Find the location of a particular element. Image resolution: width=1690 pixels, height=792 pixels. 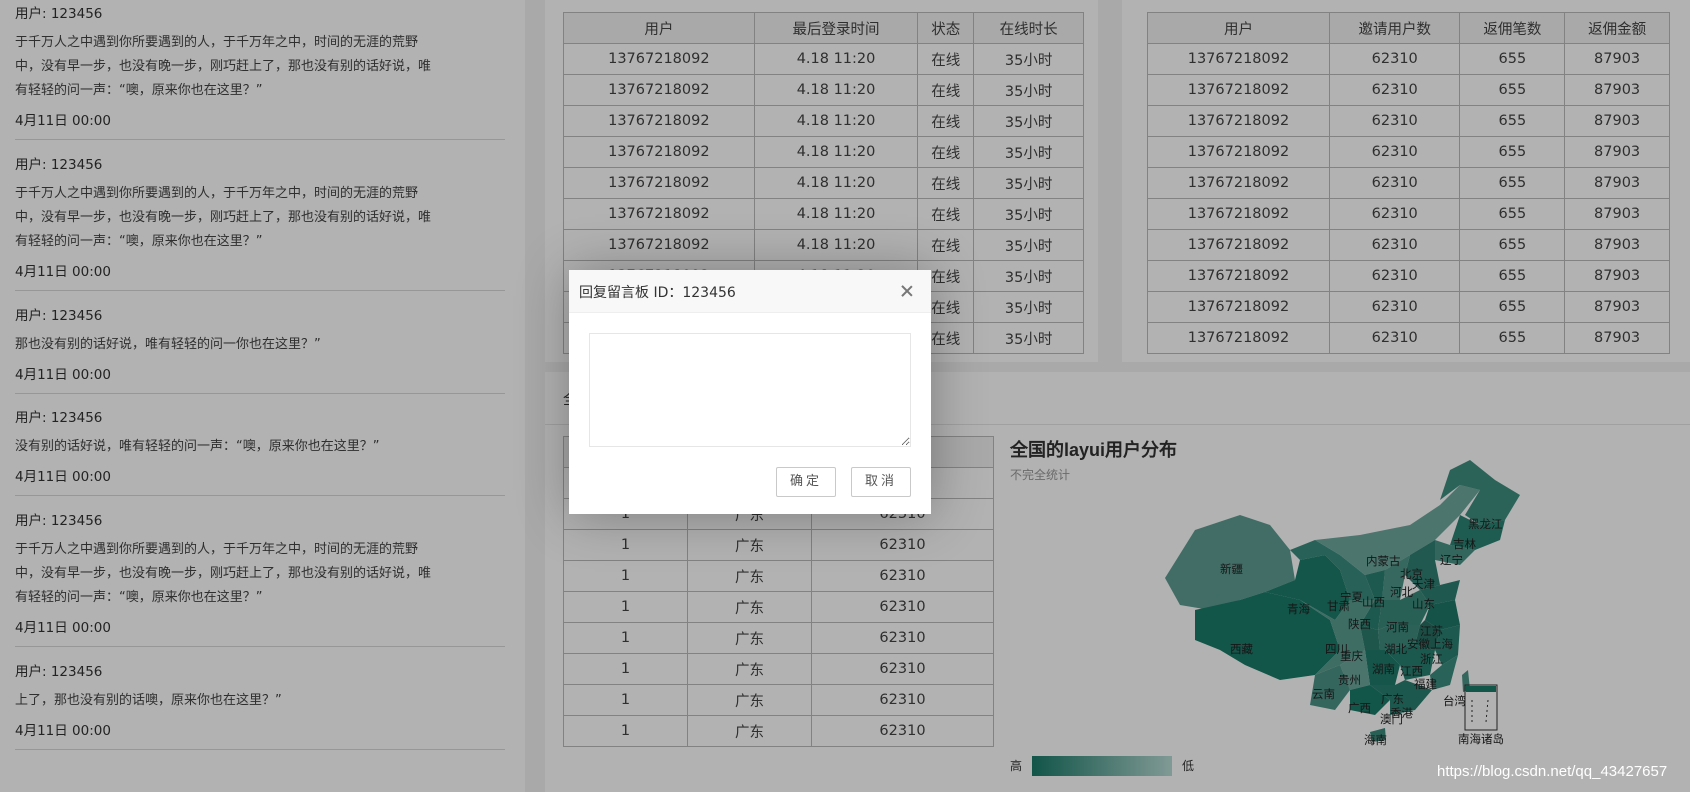

watermark-text: https://blog.csdn.net/qq_43427657 is located at coordinates (1552, 771).